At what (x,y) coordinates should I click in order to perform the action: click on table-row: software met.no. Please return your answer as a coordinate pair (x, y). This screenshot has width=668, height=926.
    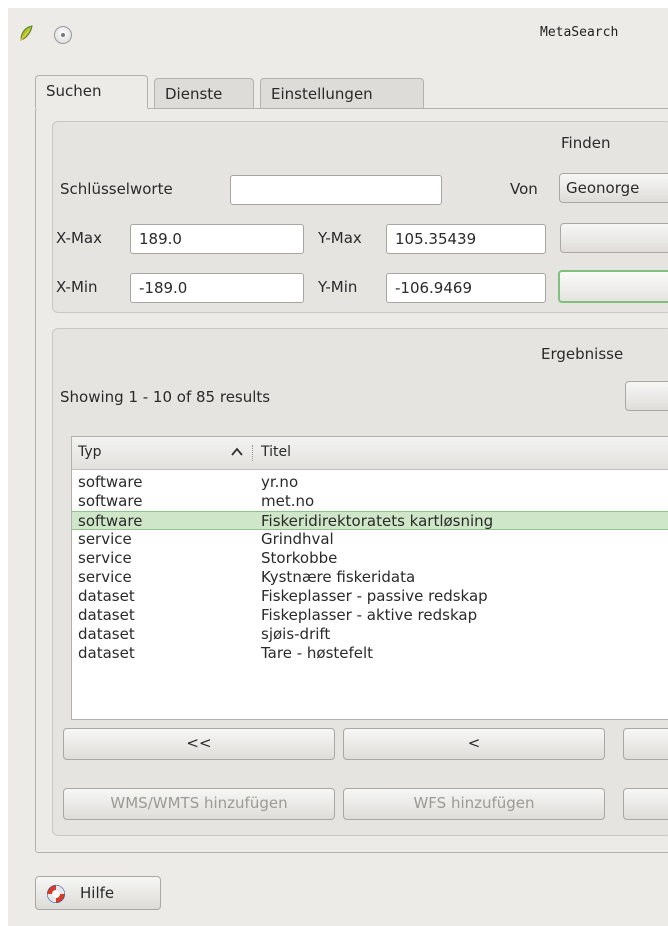
    Looking at the image, I should click on (370, 501).